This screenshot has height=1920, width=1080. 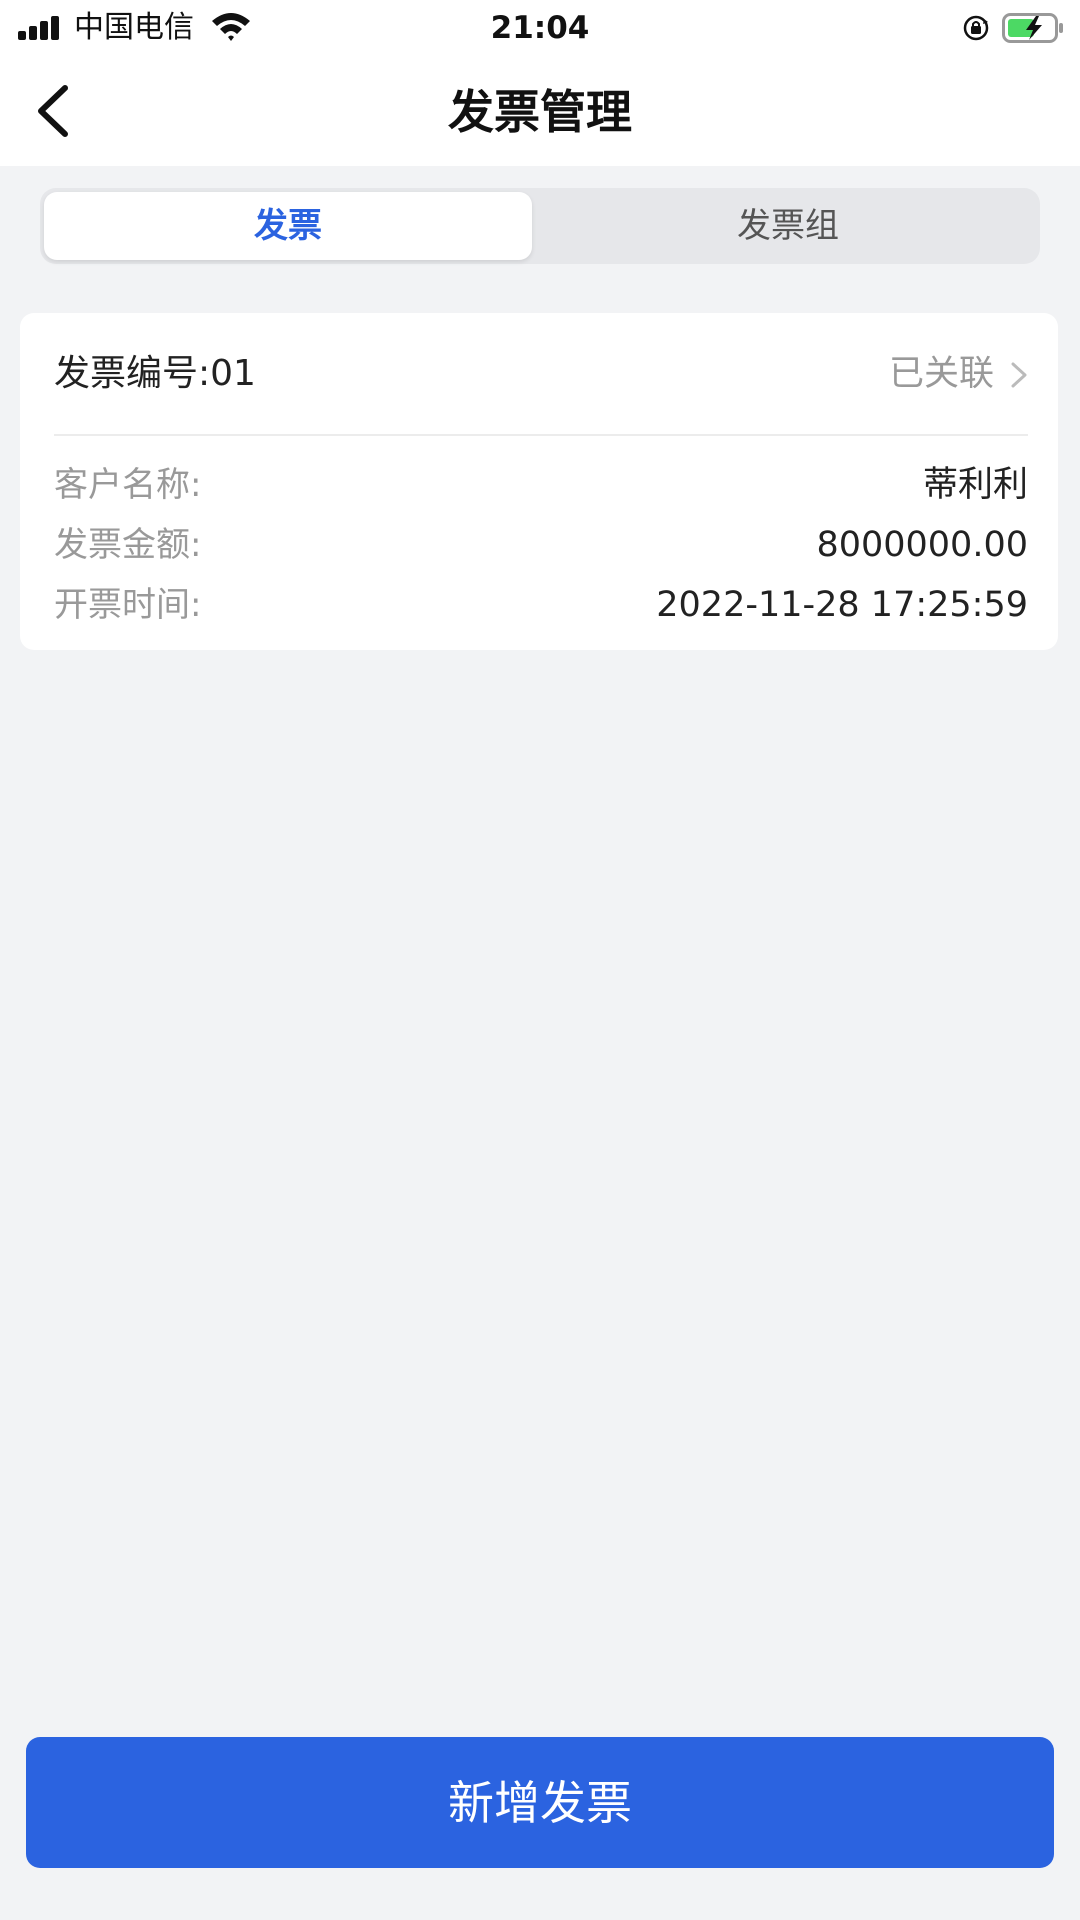 What do you see at coordinates (541, 374) in the screenshot?
I see `invoice-card-header: 发票编号:01 已关联` at bounding box center [541, 374].